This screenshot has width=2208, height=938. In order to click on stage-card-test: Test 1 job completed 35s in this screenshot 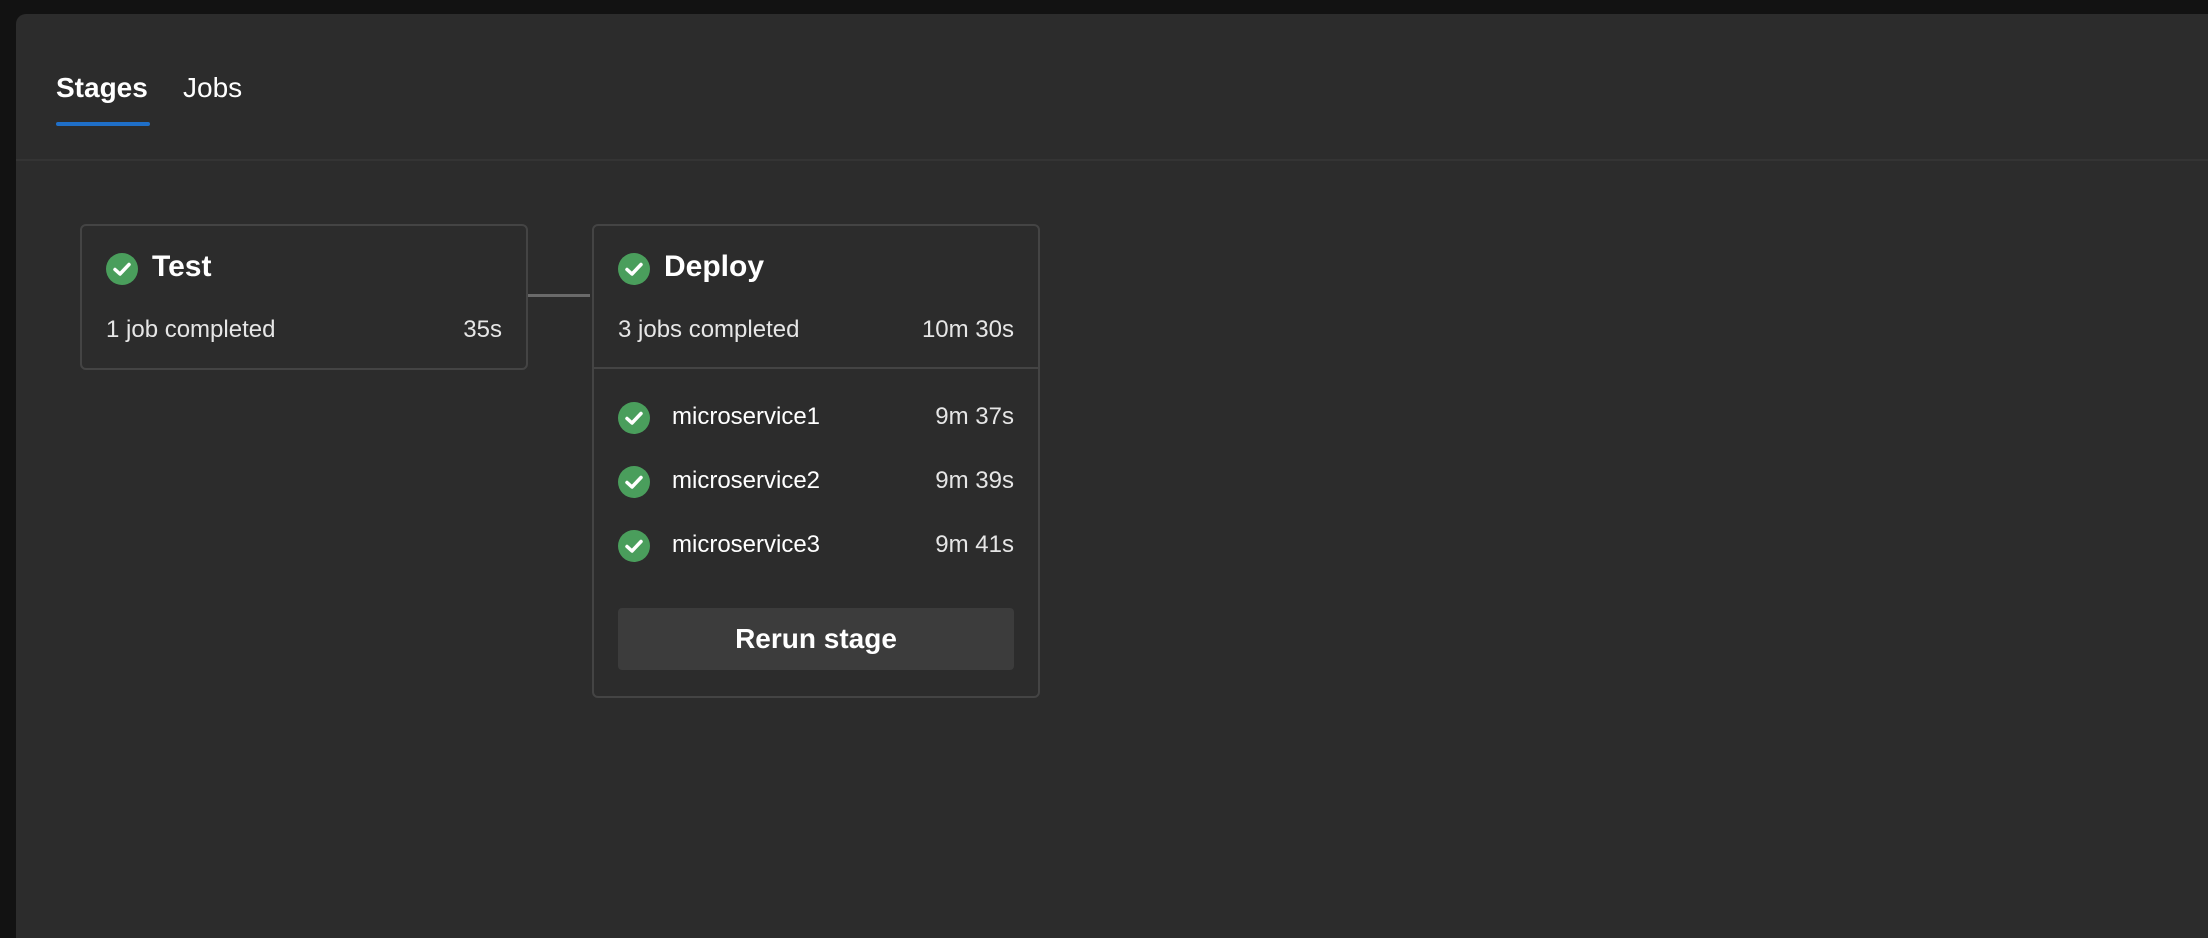, I will do `click(304, 297)`.